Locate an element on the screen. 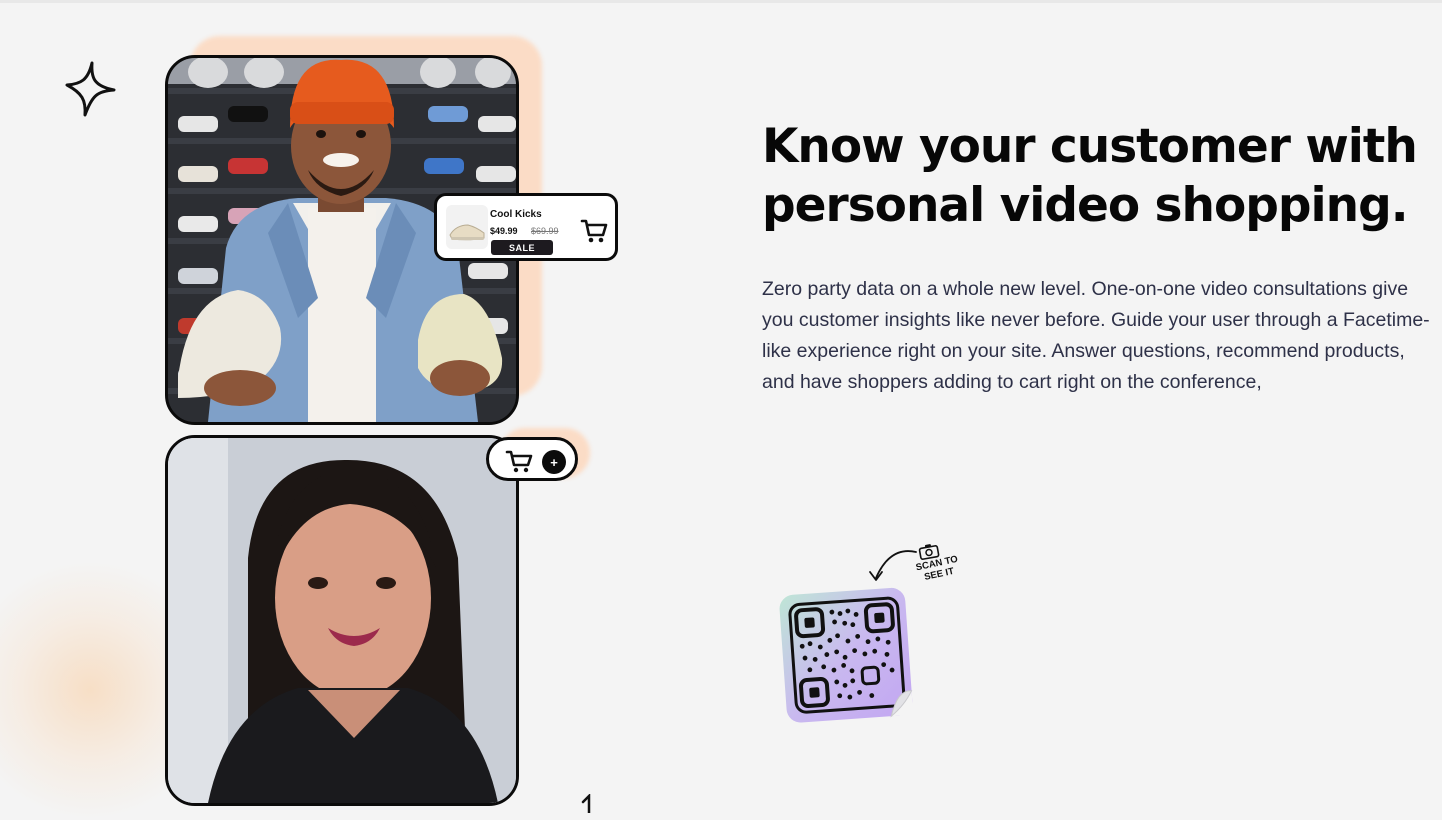 The height and width of the screenshot is (820, 1442). top-divider is located at coordinates (721, 1).